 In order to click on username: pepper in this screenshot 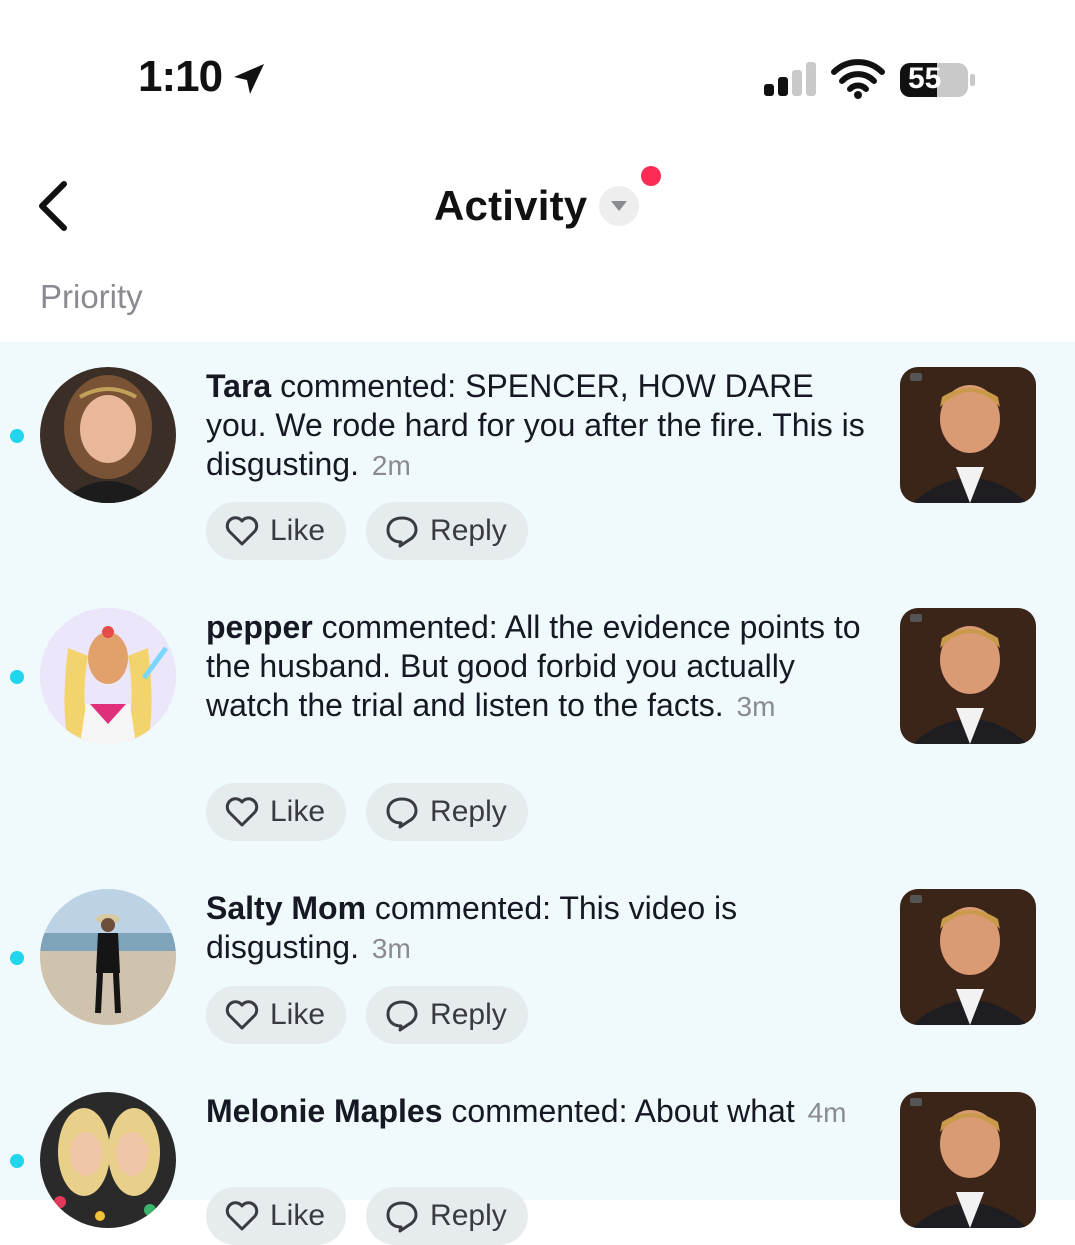, I will do `click(259, 627)`.